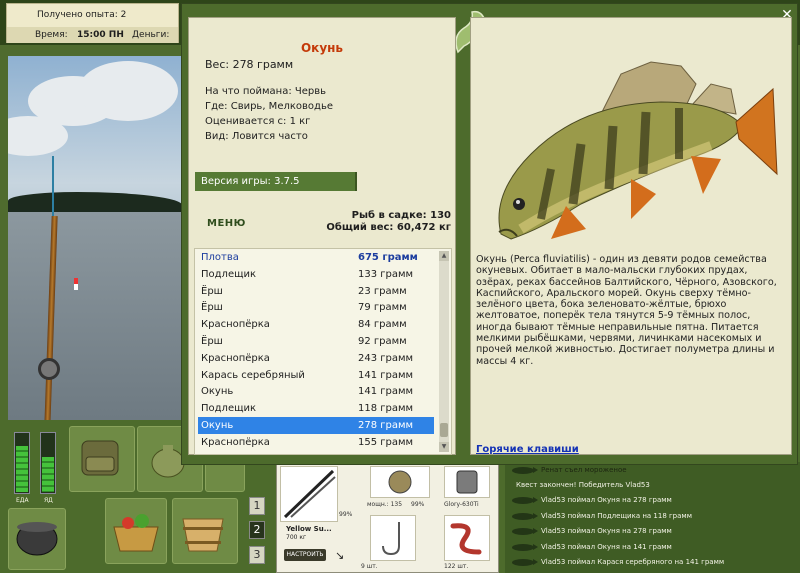 The height and width of the screenshot is (573, 800). What do you see at coordinates (322, 48) in the screenshot?
I see `fish-title: Окунь` at bounding box center [322, 48].